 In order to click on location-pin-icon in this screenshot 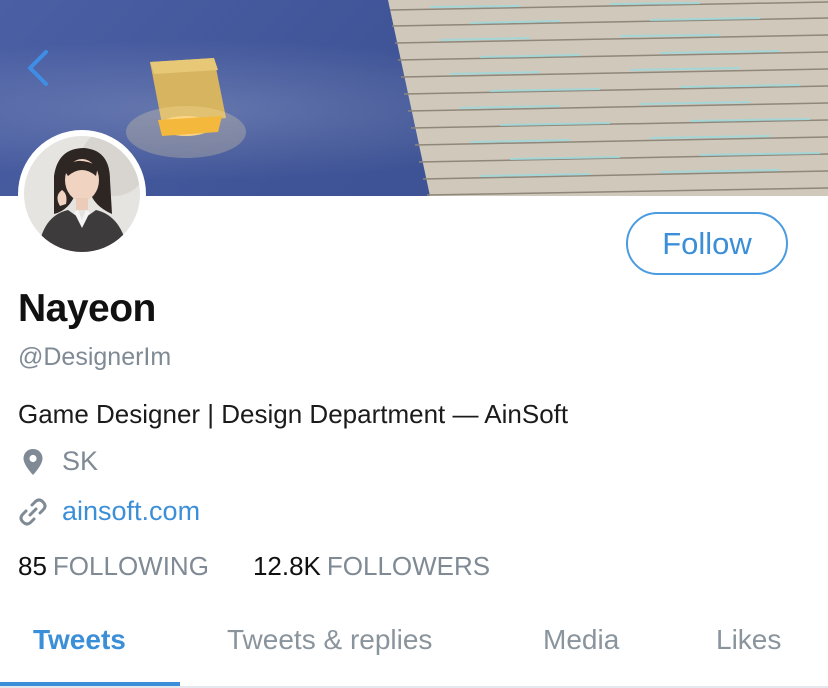, I will do `click(33, 462)`.